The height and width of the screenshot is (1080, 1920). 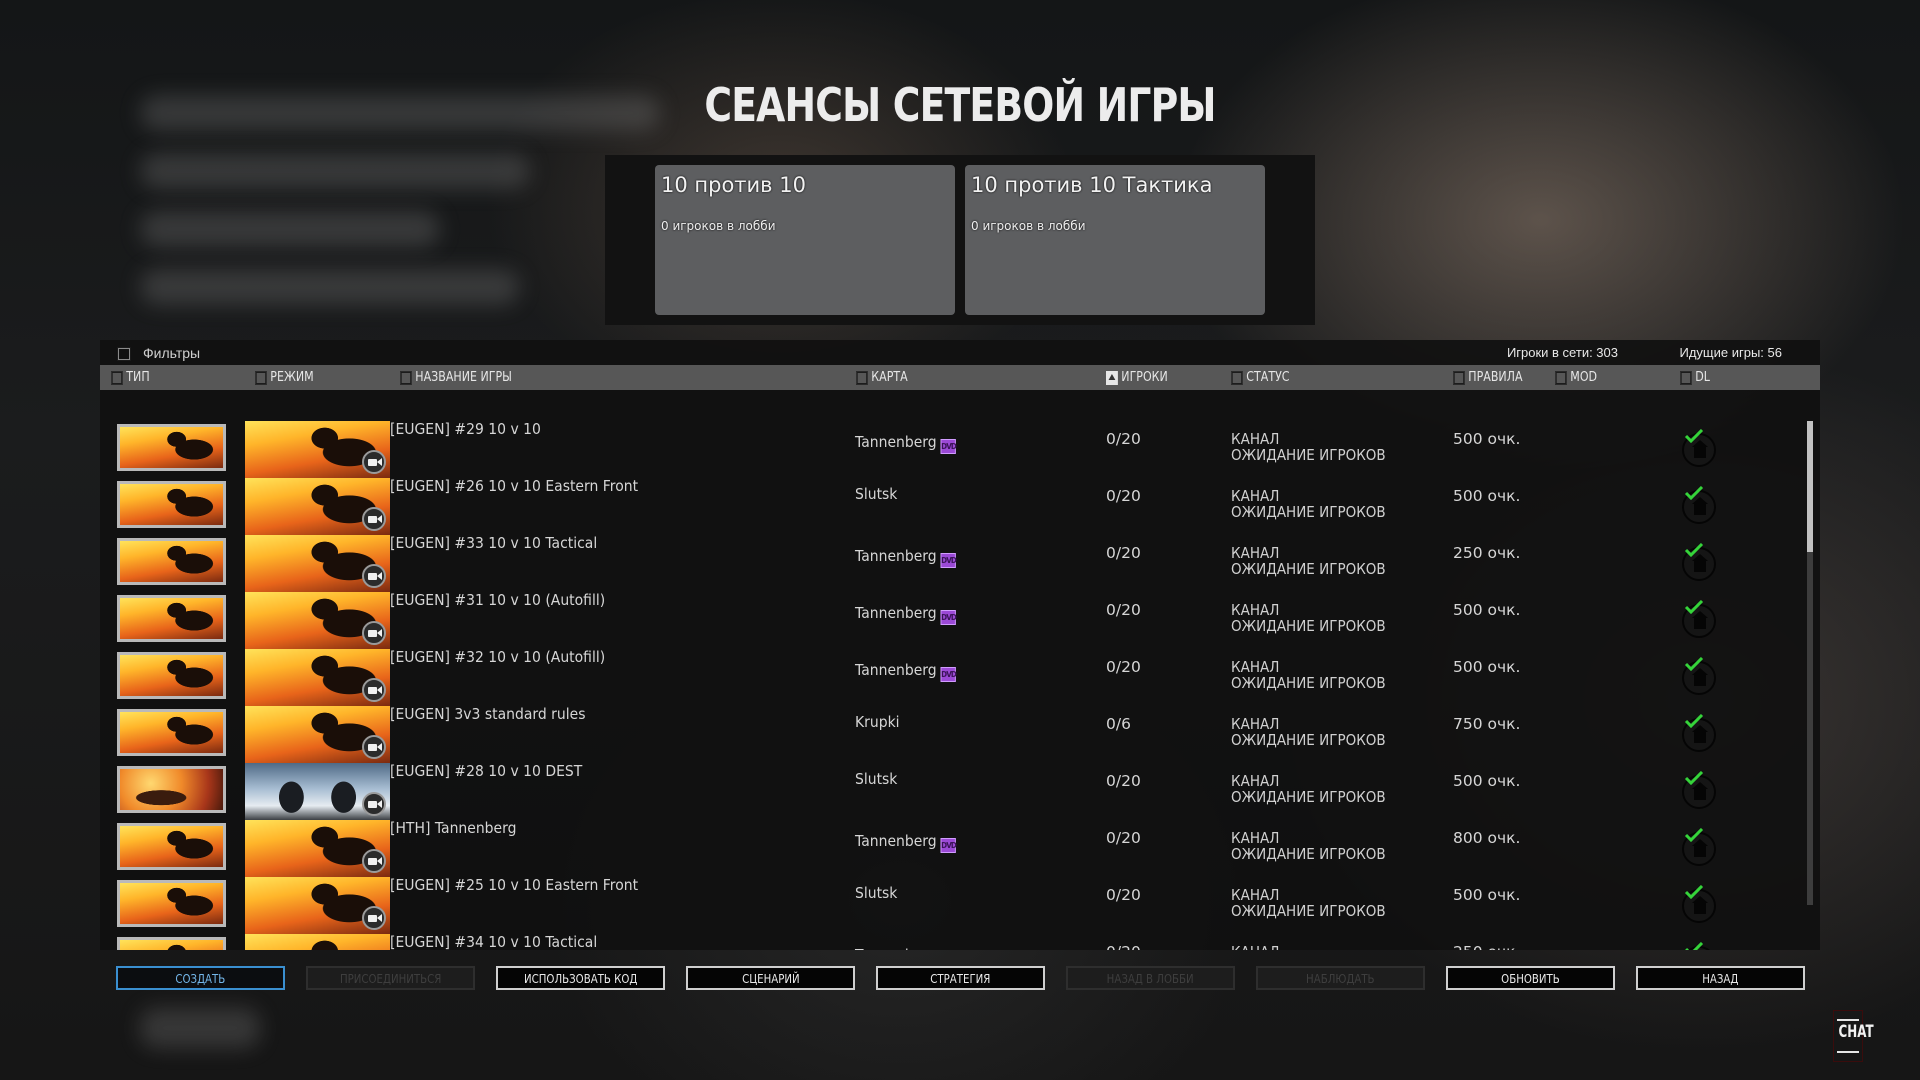 What do you see at coordinates (1118, 724) in the screenshot?
I see `game-players: 0/6` at bounding box center [1118, 724].